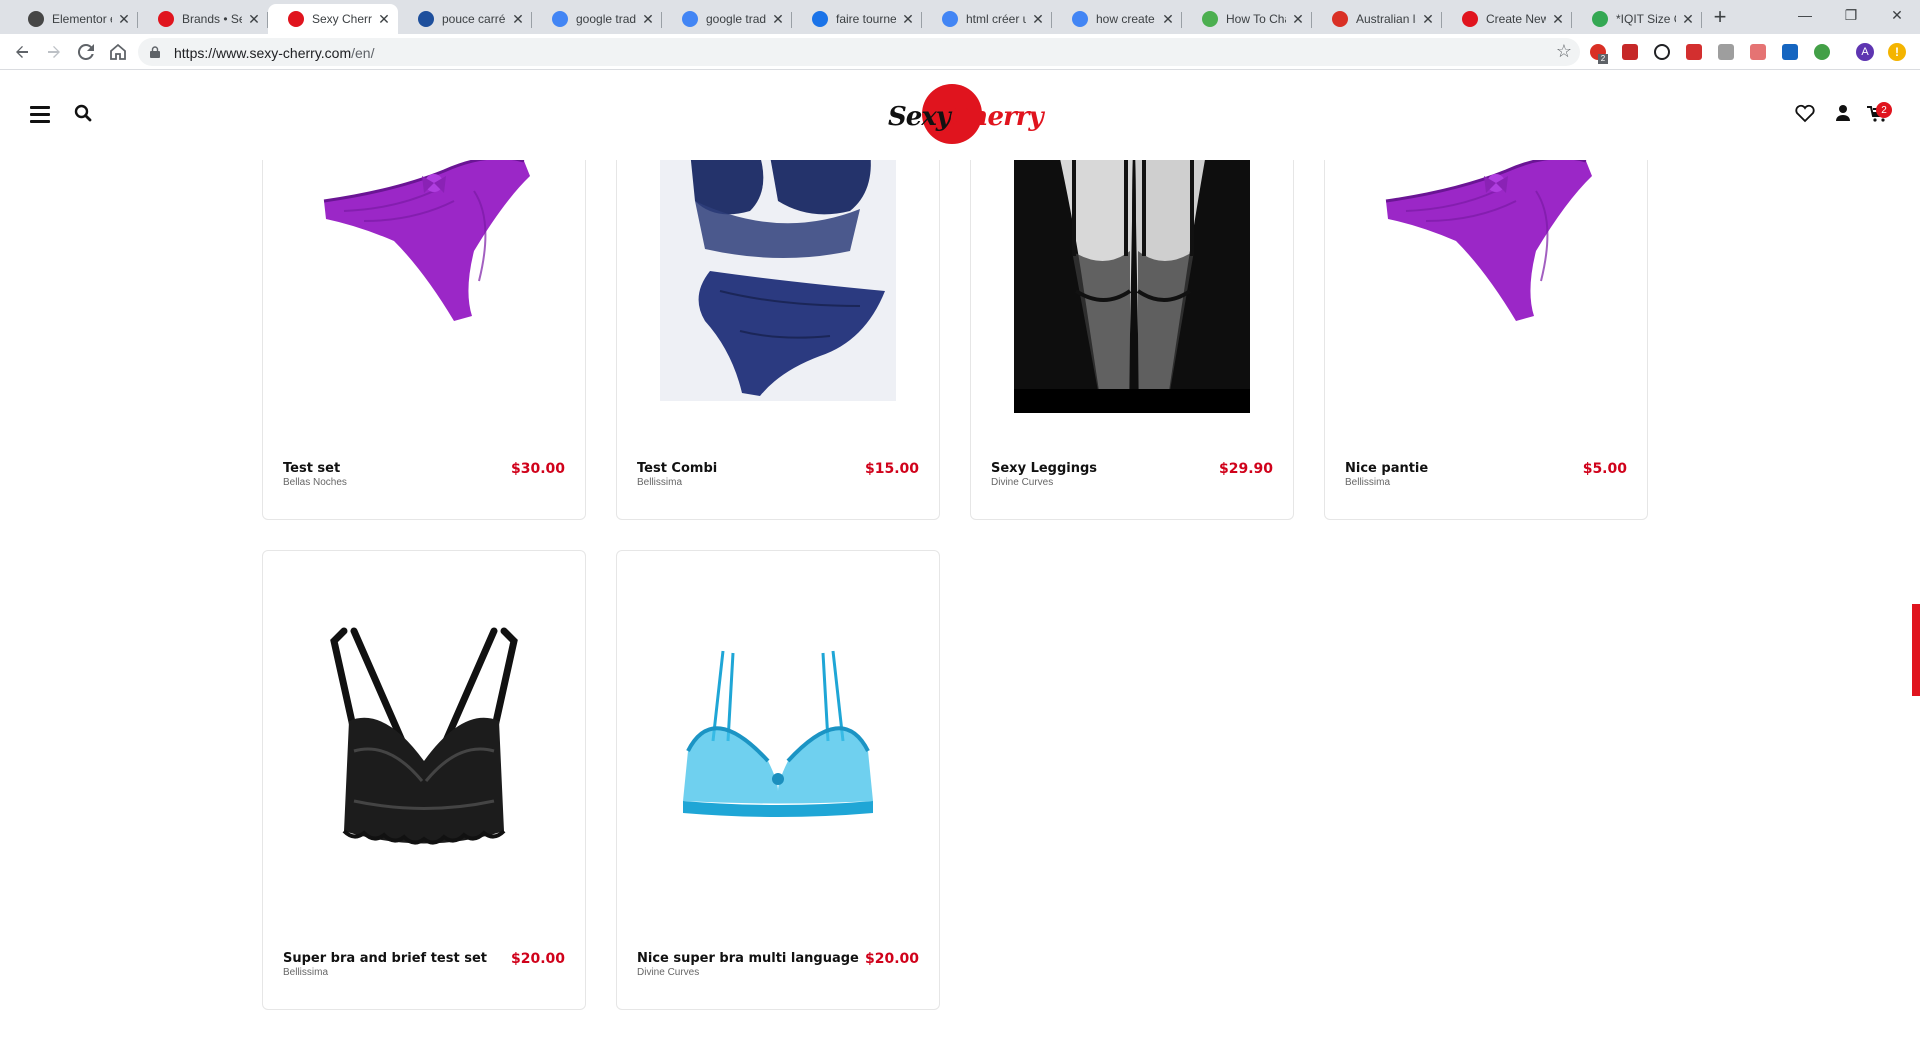 This screenshot has height=1040, width=1920. Describe the element at coordinates (677, 468) in the screenshot. I see `product-name: Test Combi` at that location.